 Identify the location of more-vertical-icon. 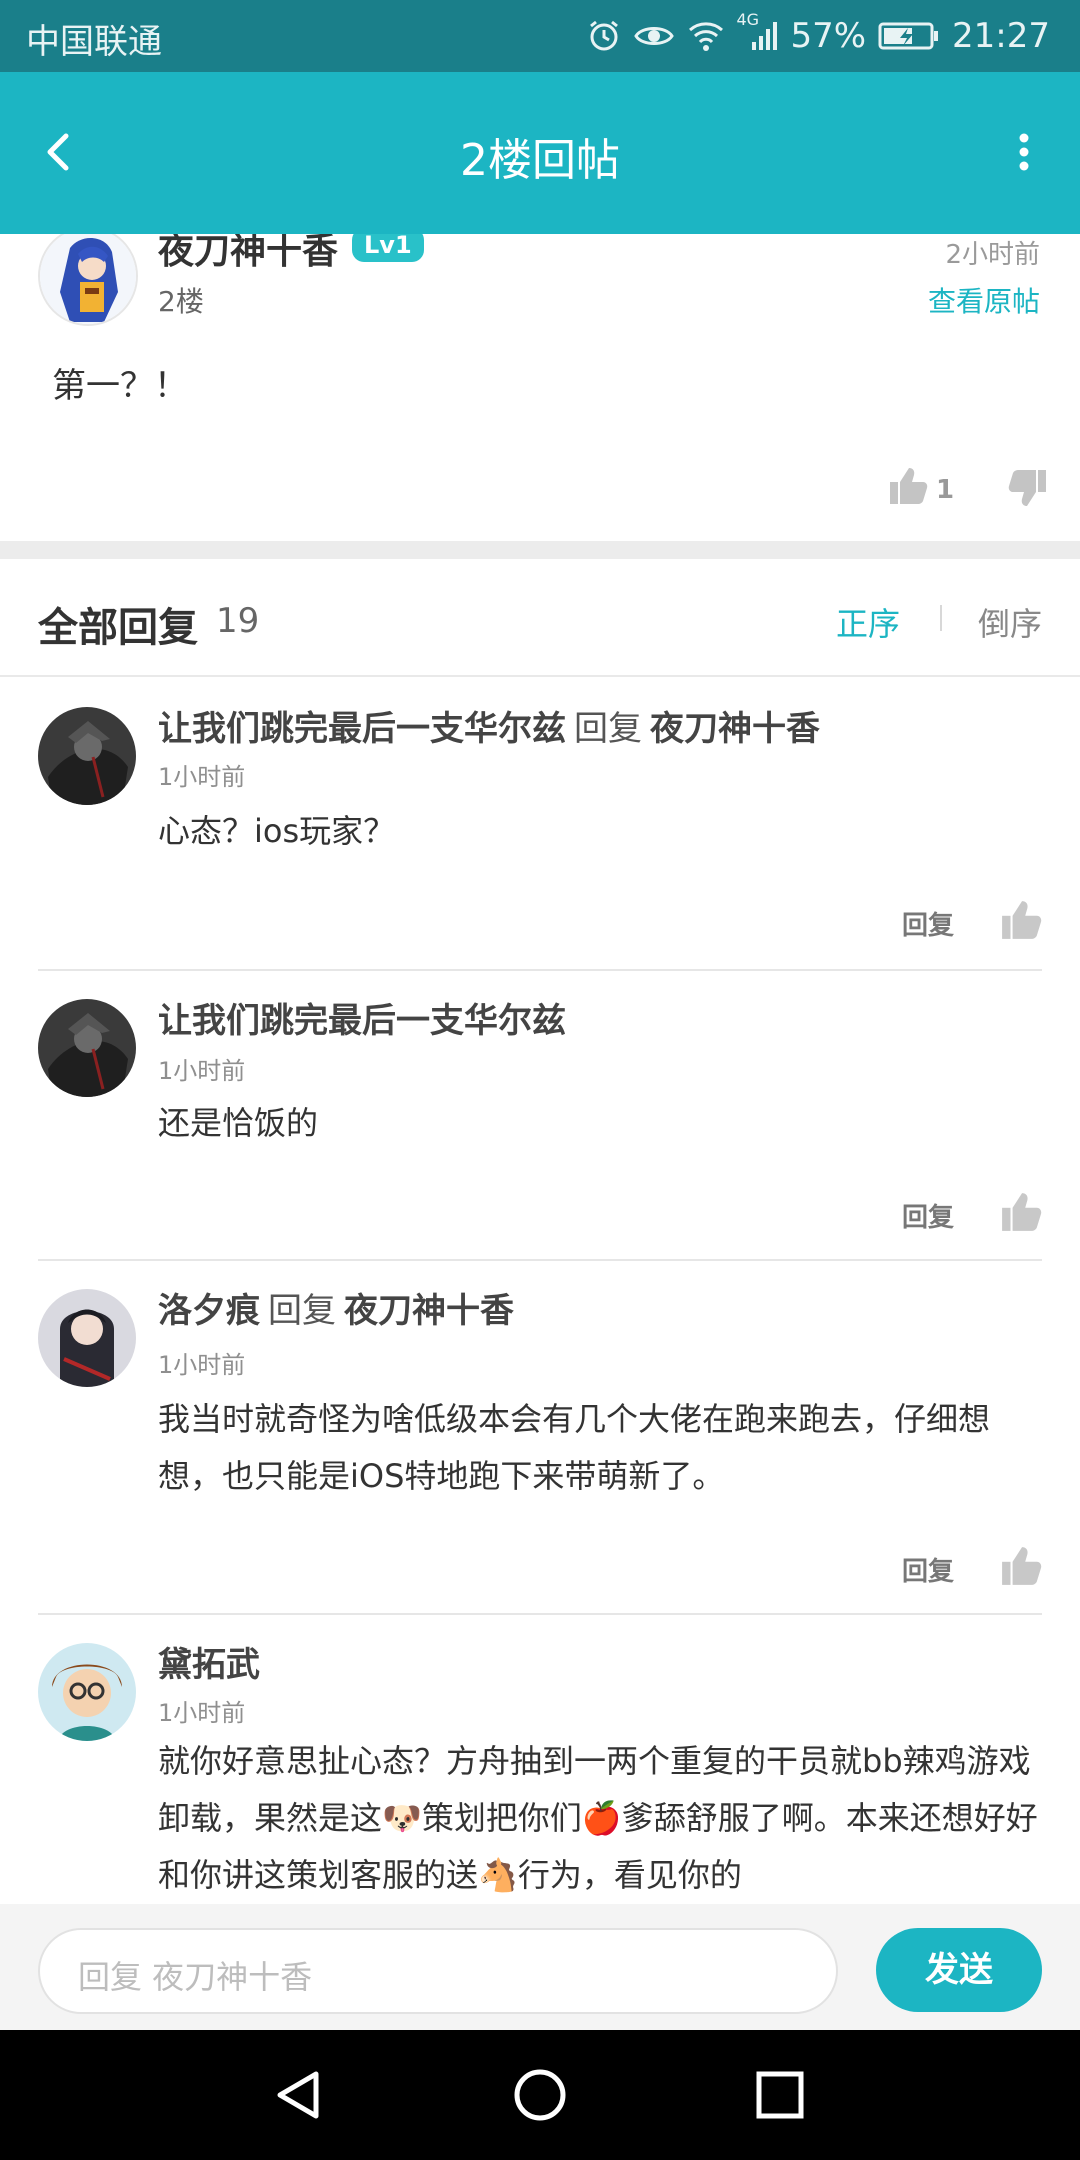
(1024, 152).